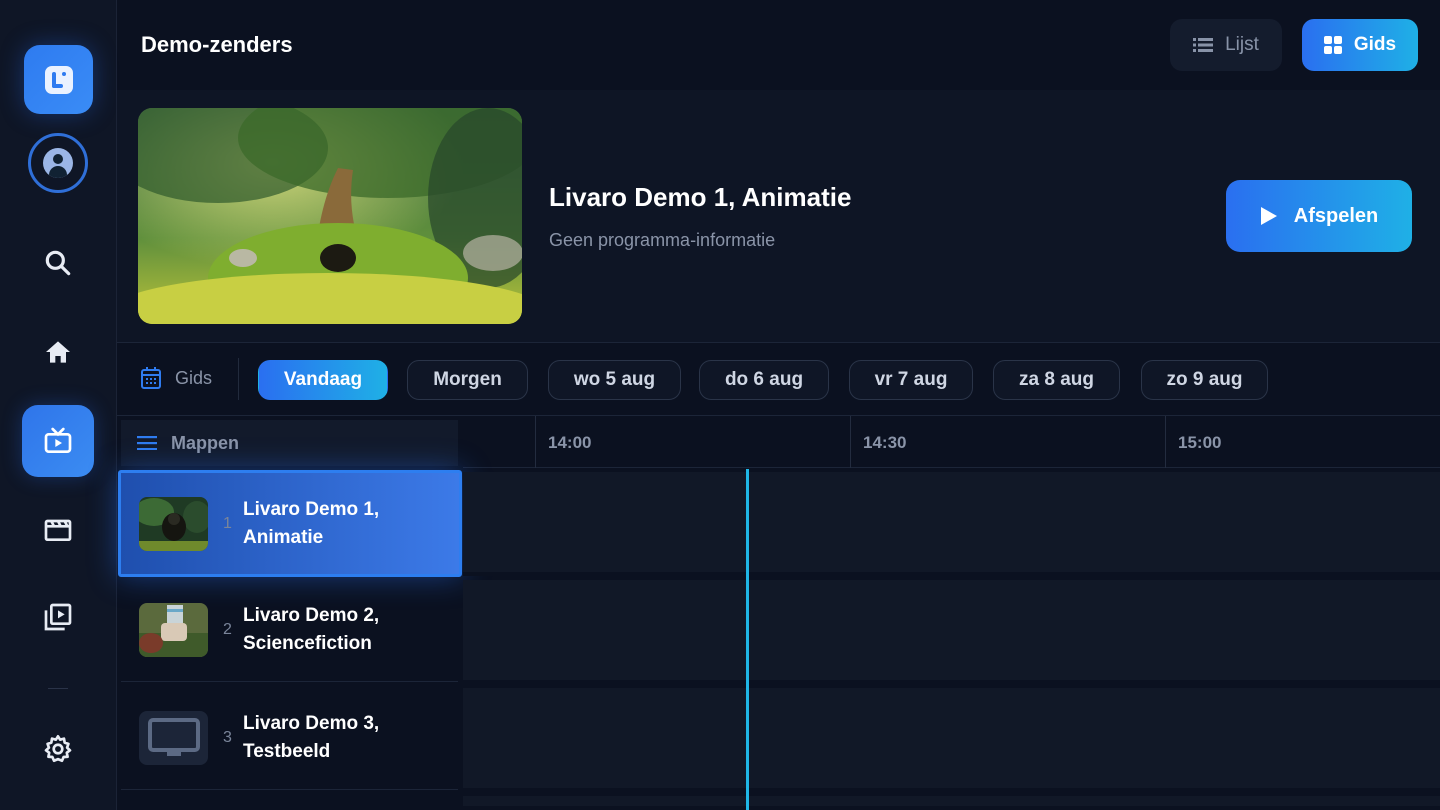  I want to click on channel-number: 2, so click(227, 629).